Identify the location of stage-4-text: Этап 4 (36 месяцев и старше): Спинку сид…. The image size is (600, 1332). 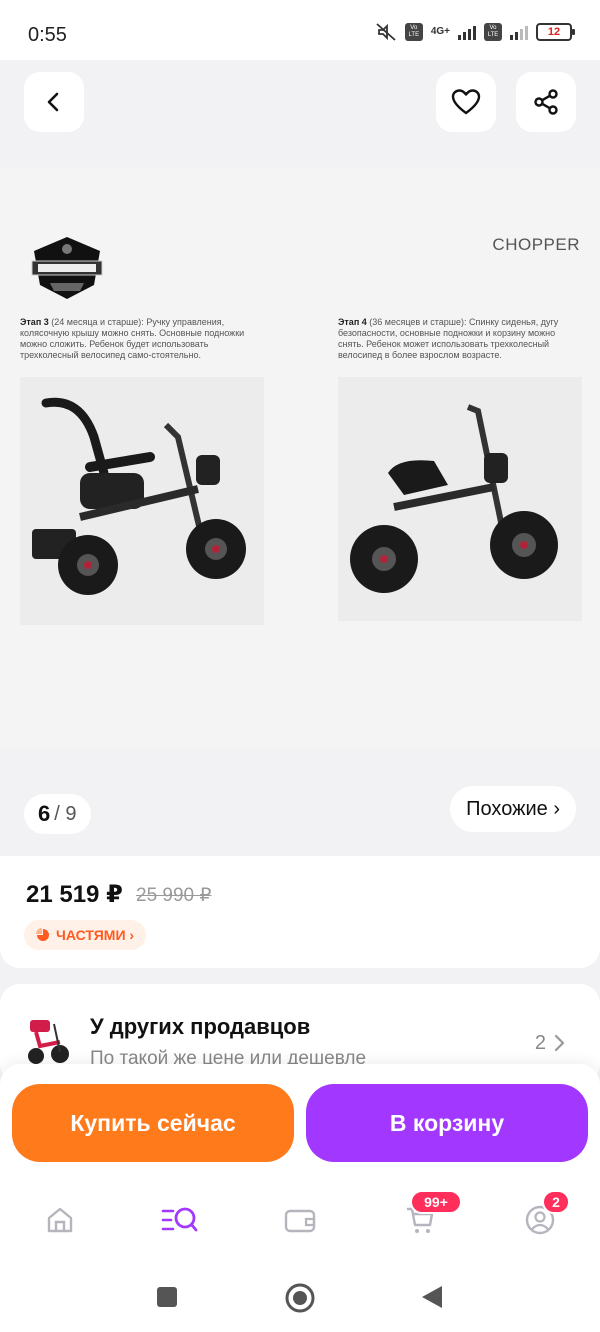
(456, 339).